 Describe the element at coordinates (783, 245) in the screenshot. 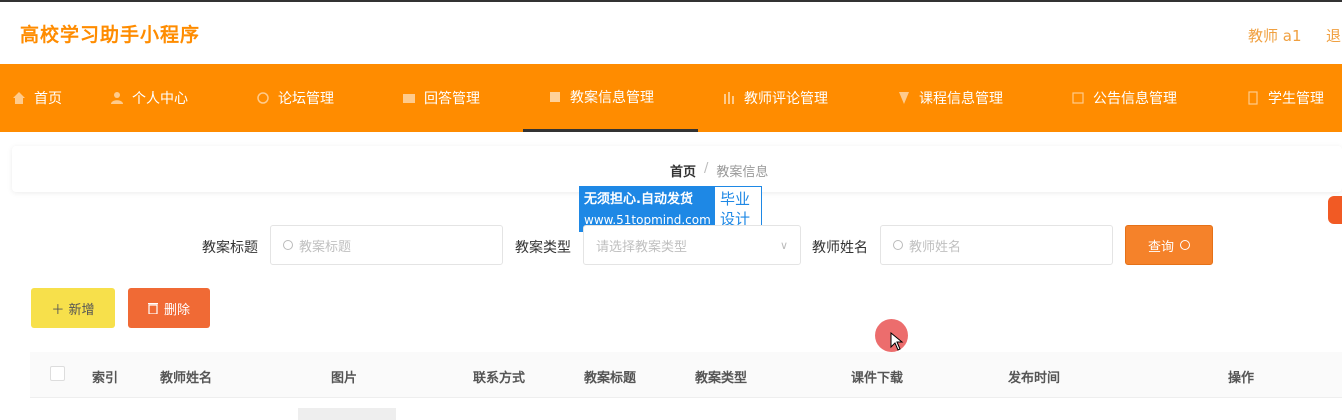

I see `chevron-down-icon: ∨` at that location.